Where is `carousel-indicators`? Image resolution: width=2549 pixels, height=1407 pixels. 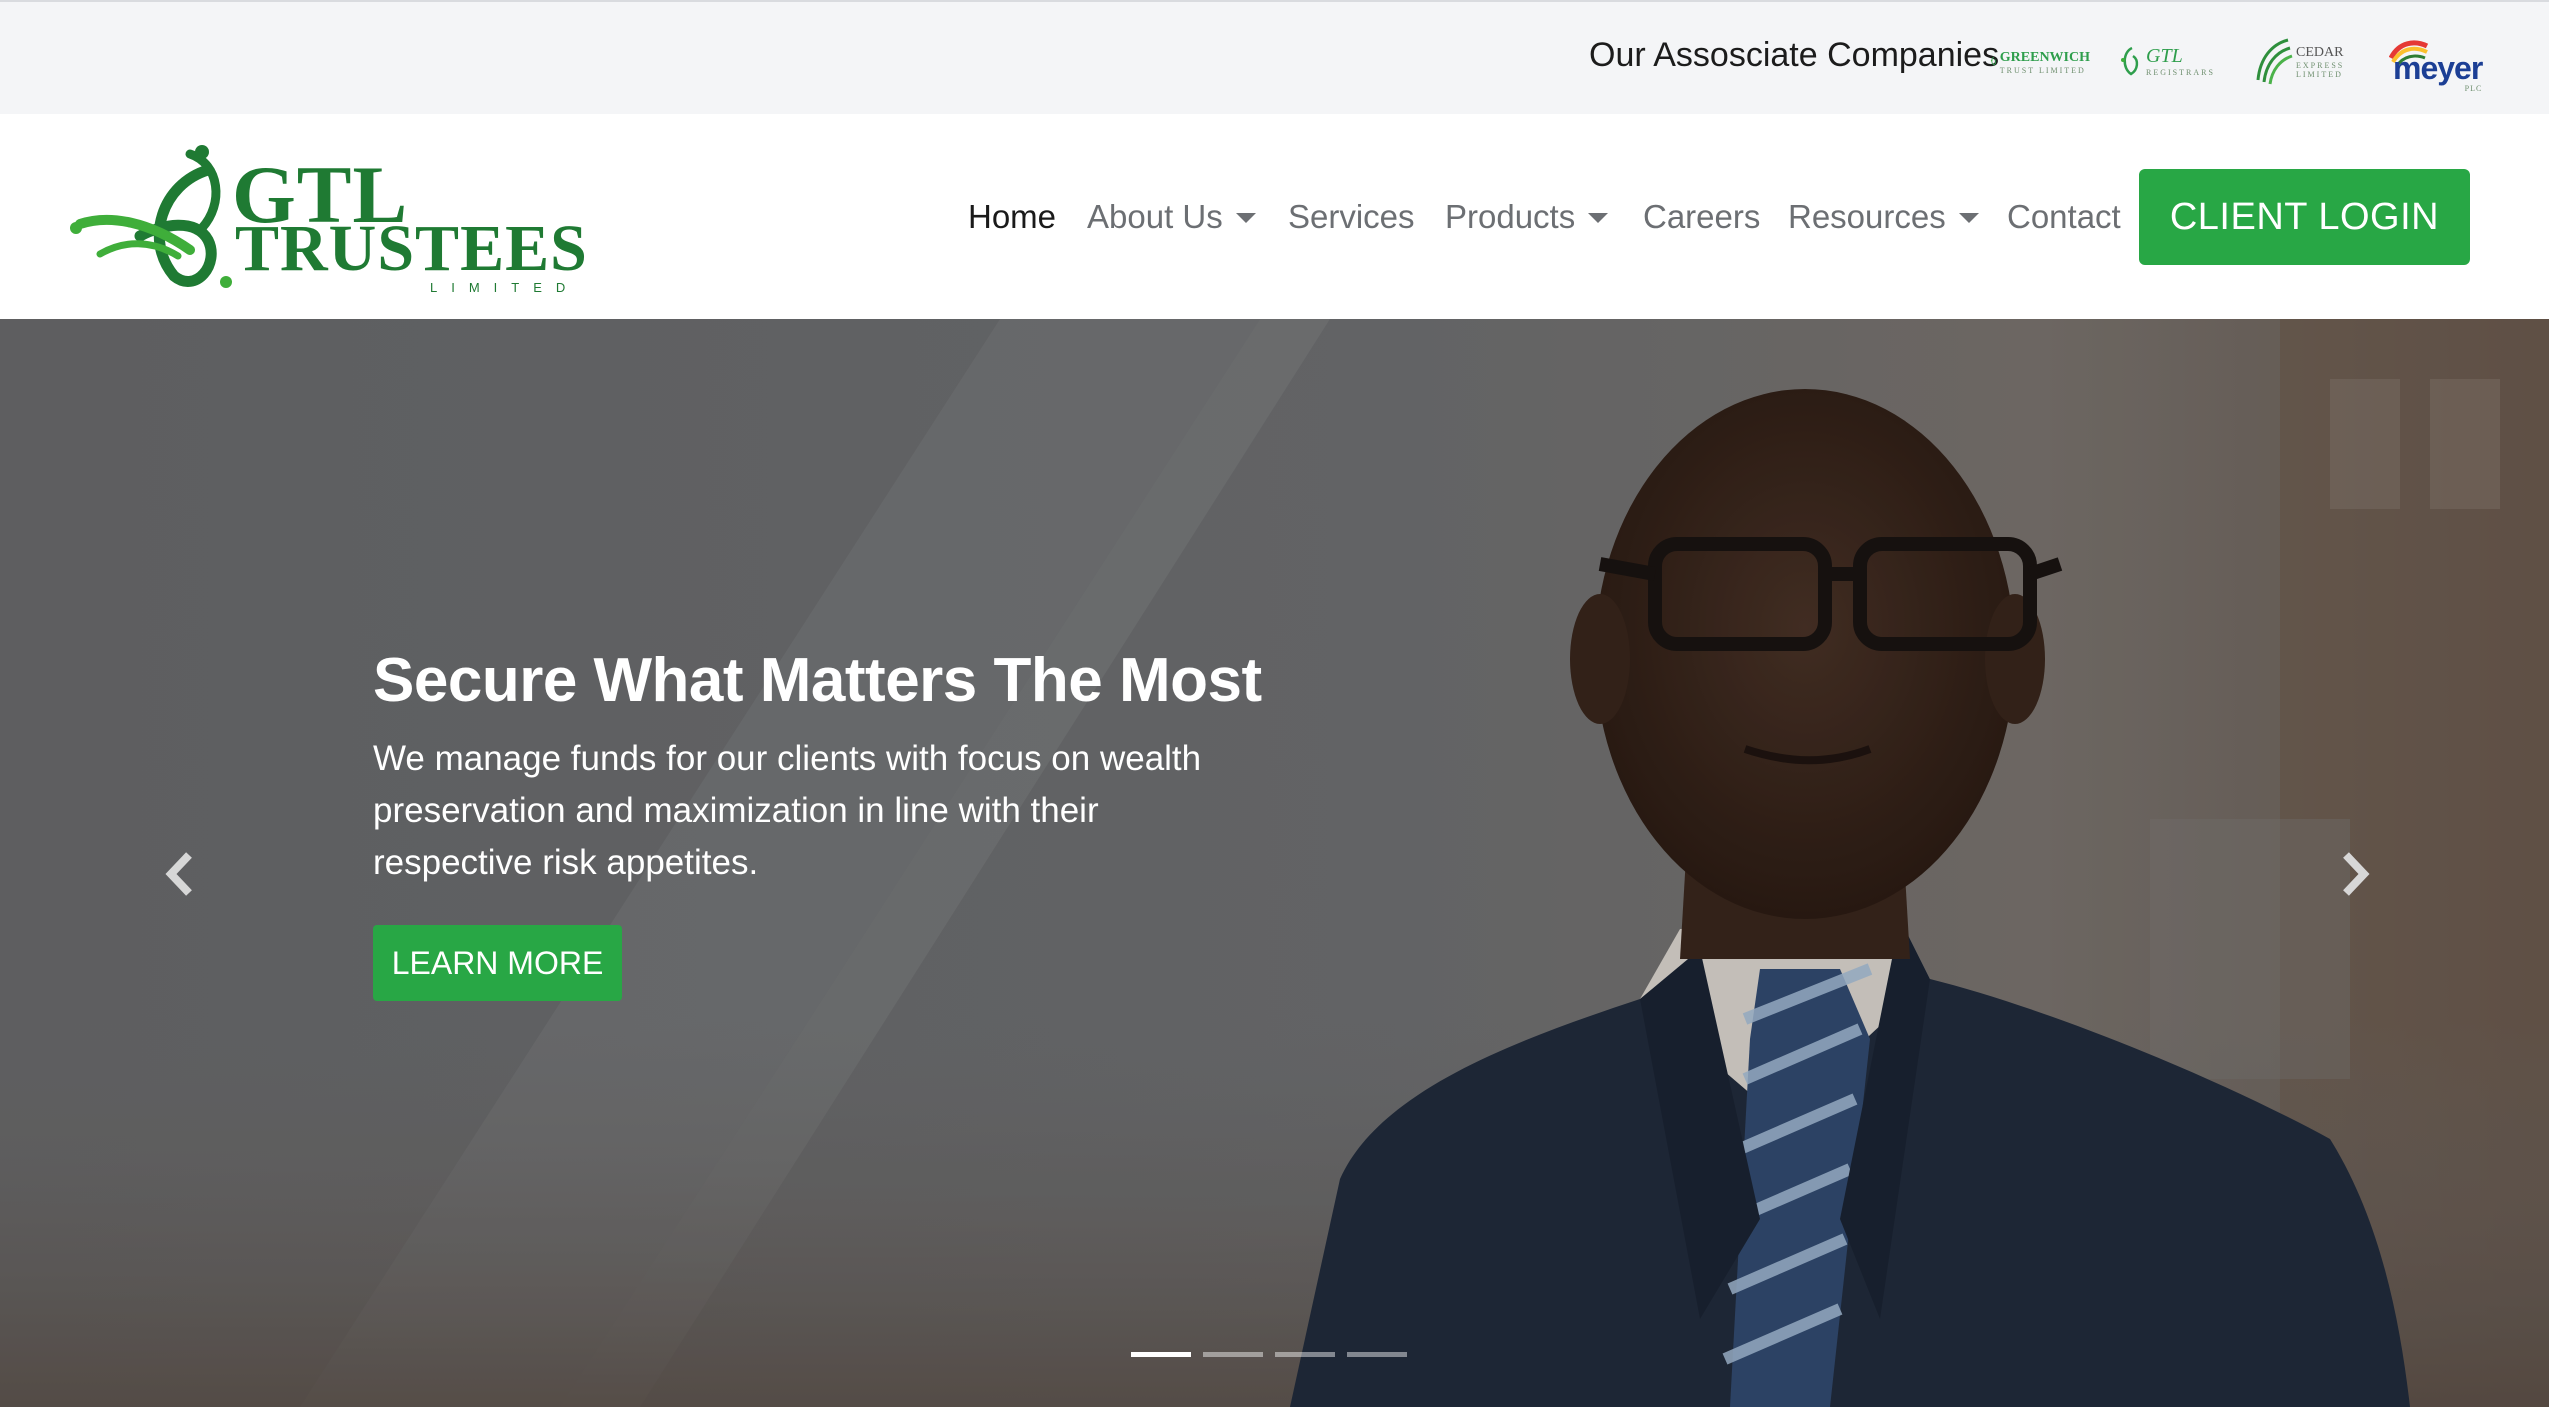 carousel-indicators is located at coordinates (1269, 1354).